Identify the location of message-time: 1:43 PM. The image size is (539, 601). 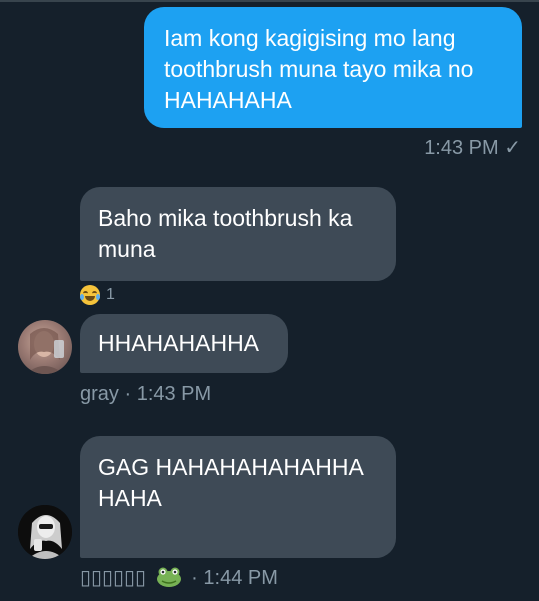
(174, 394).